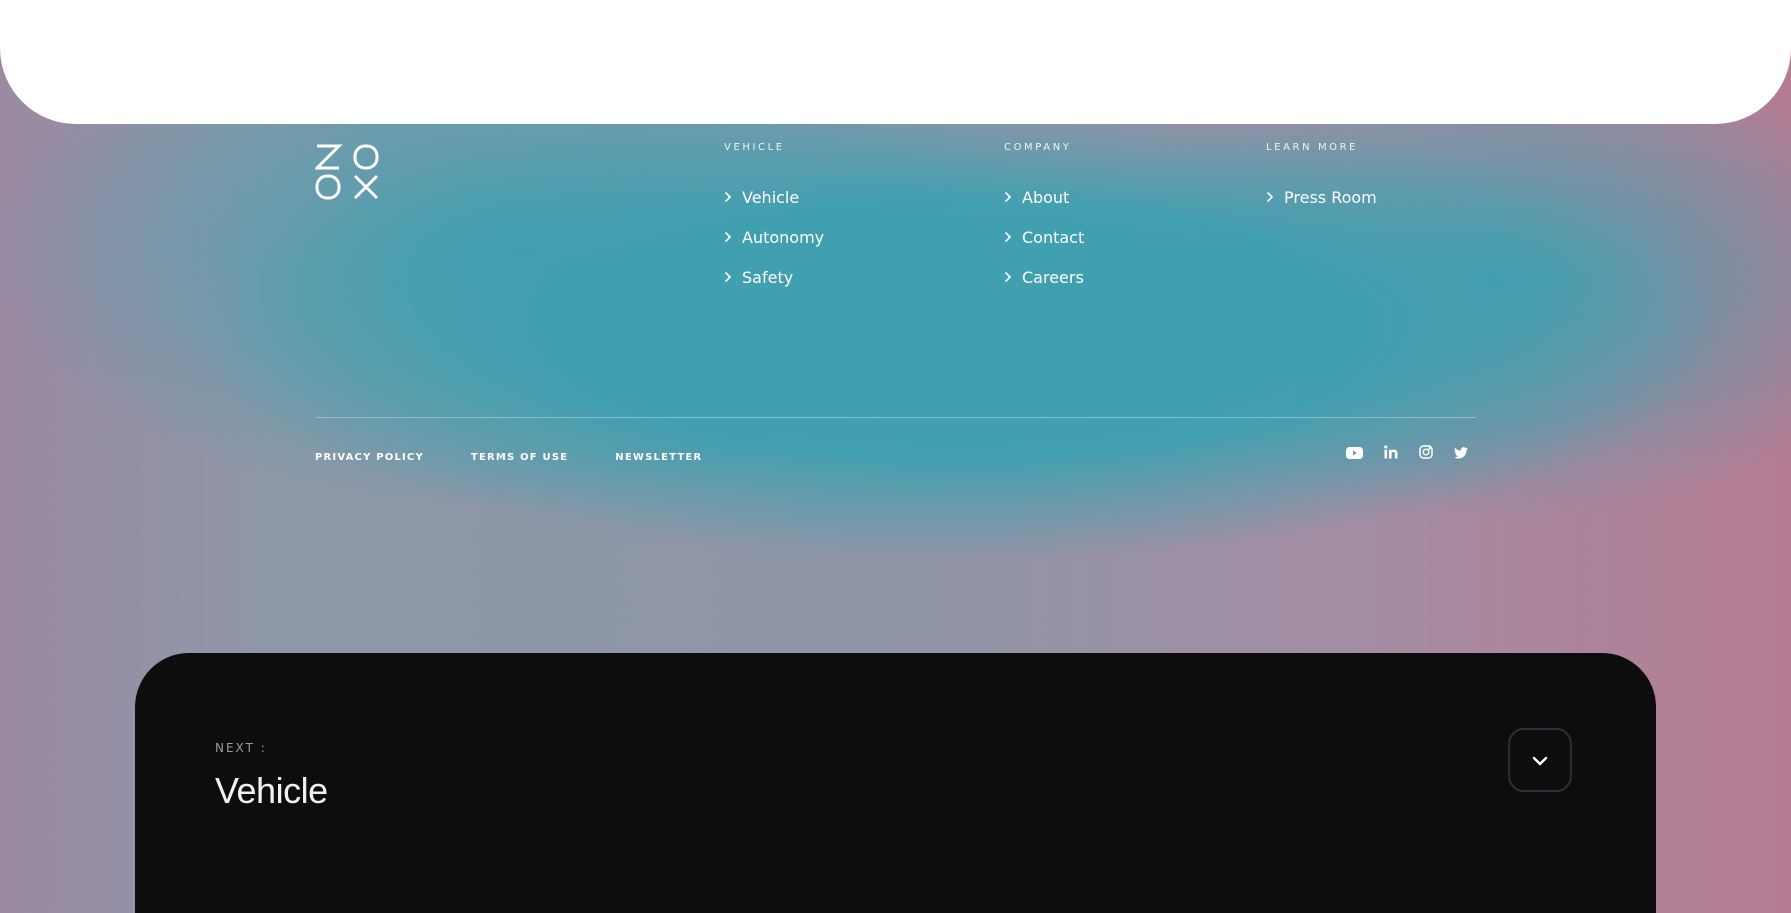 This screenshot has height=913, width=1791. What do you see at coordinates (754, 147) in the screenshot?
I see `column-heading: VEHICLE` at bounding box center [754, 147].